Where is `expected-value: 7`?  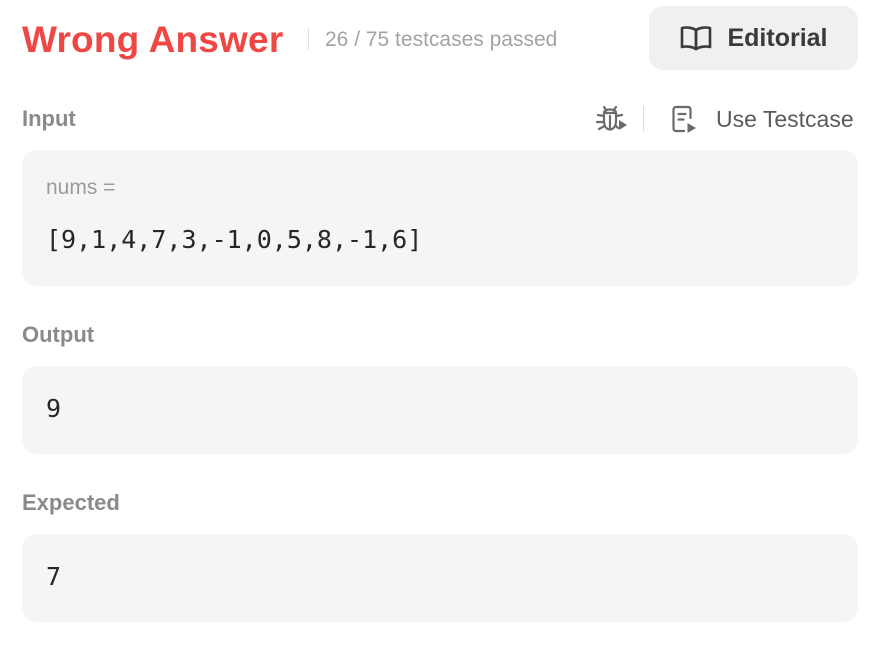 expected-value: 7 is located at coordinates (54, 576).